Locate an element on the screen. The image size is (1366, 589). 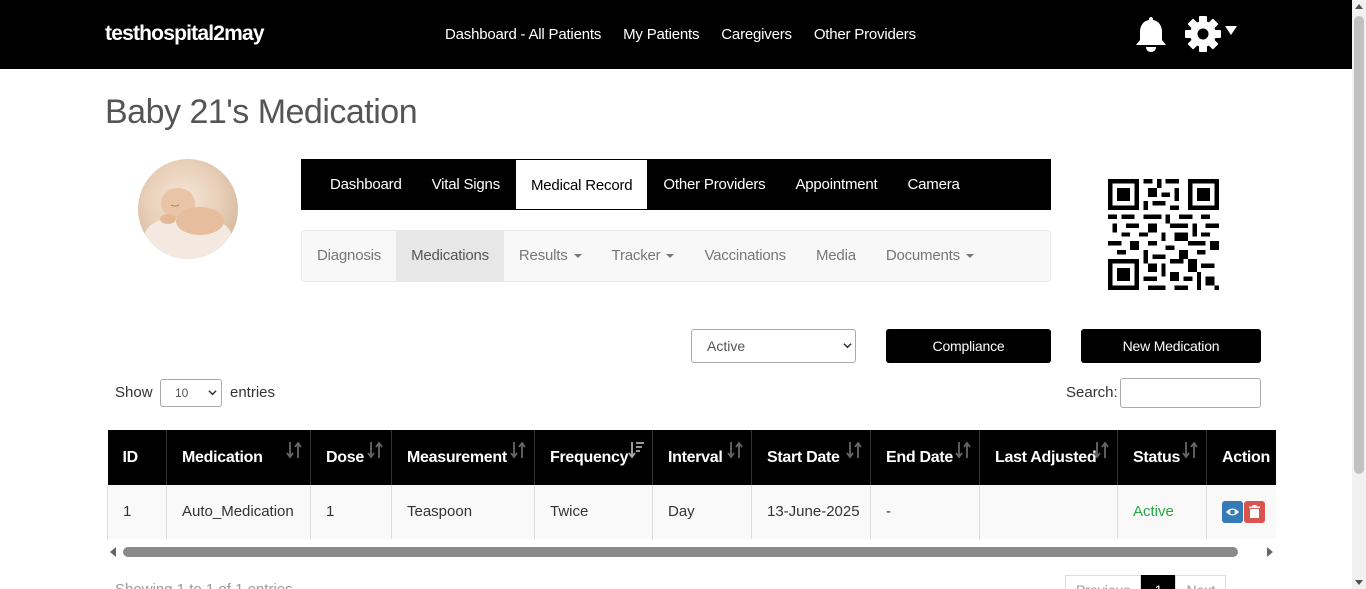
subtab-documents: Documents is located at coordinates (930, 256).